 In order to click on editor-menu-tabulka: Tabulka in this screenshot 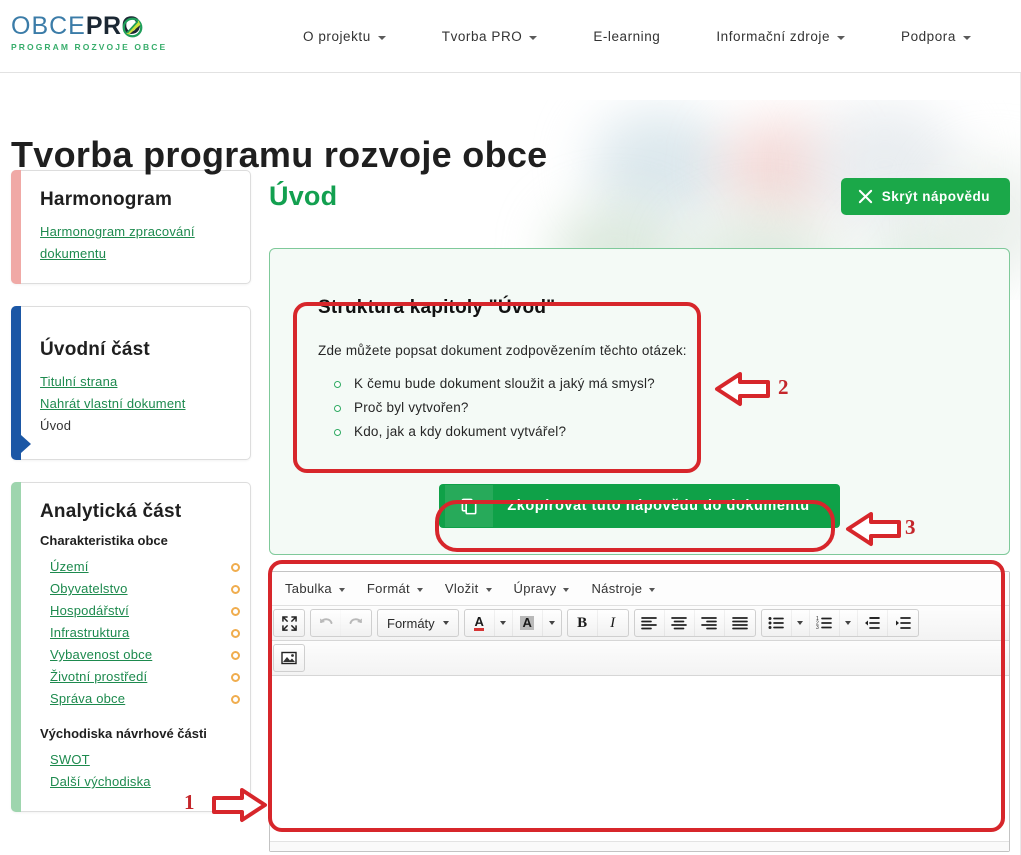, I will do `click(315, 588)`.